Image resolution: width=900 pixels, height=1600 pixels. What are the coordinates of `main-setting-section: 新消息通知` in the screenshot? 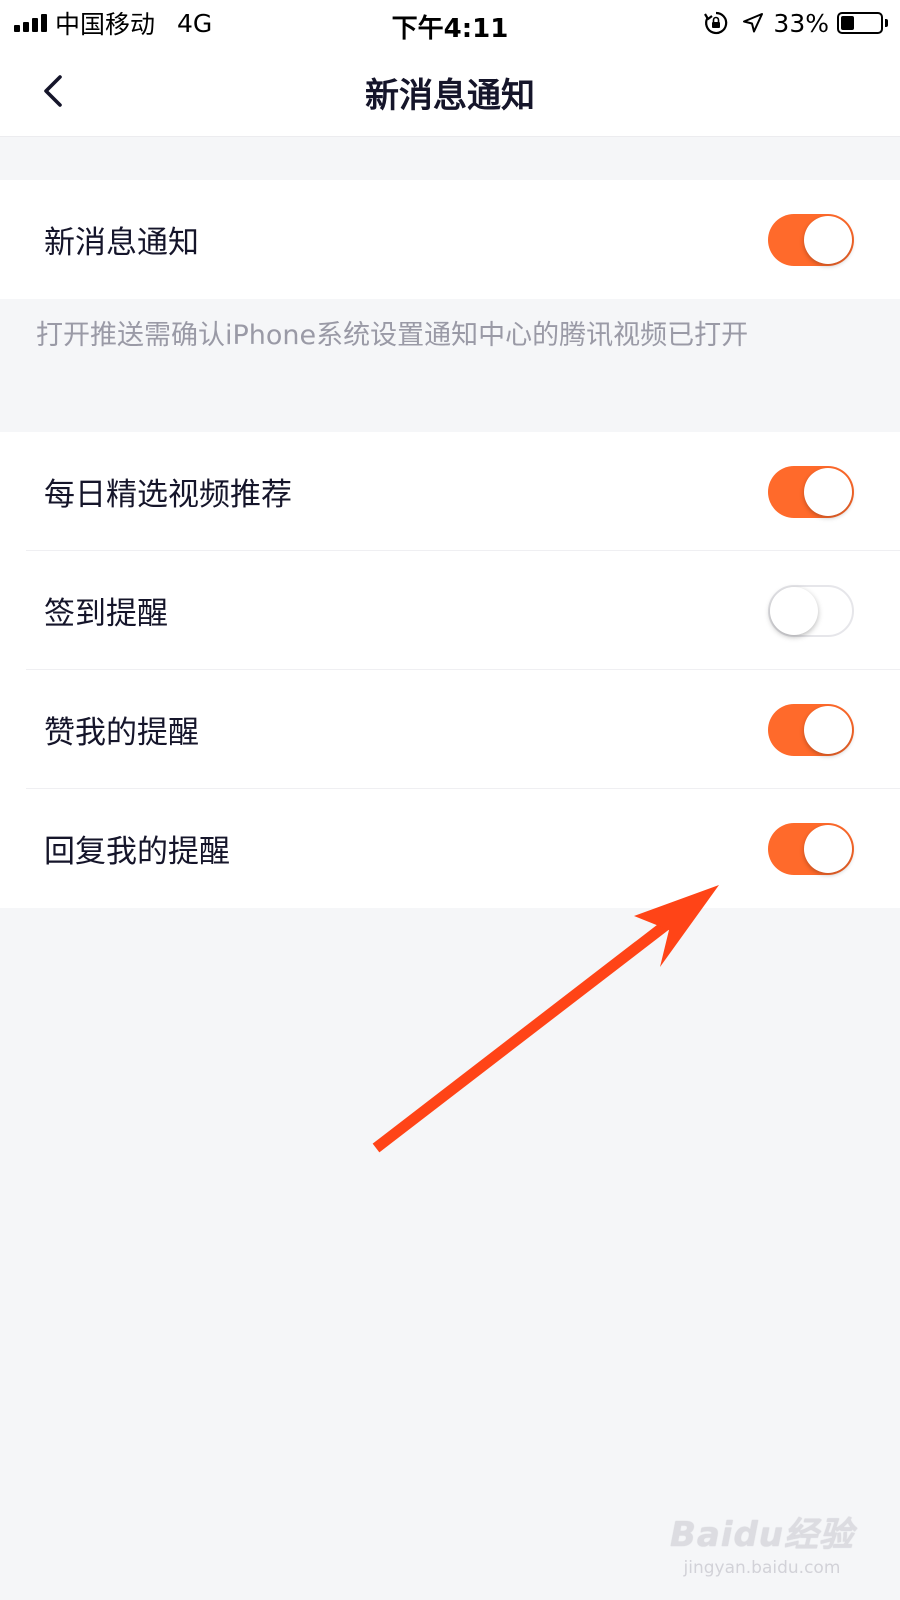 It's located at (450, 239).